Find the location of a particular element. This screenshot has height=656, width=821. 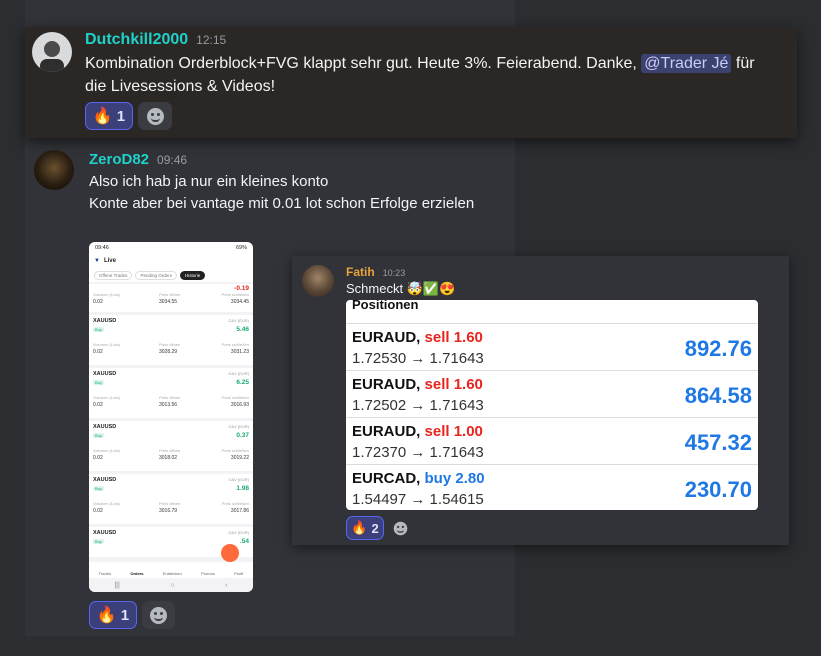

phone-trade-field: 3016.79 is located at coordinates (168, 511).